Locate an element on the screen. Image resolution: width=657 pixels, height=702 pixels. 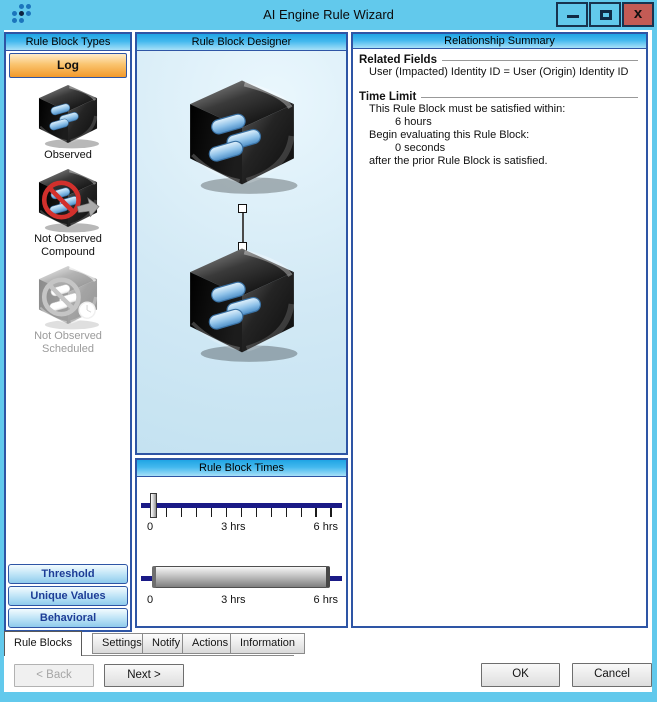
back-button: < Back is located at coordinates (54, 675).